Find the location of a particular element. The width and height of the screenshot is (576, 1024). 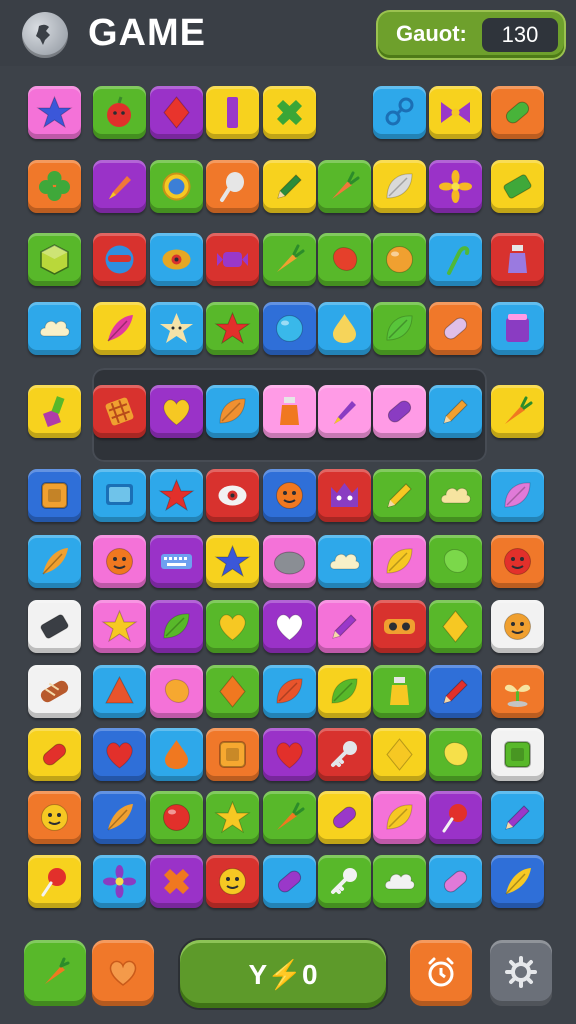

tile-jar is located at coordinates (517, 328).